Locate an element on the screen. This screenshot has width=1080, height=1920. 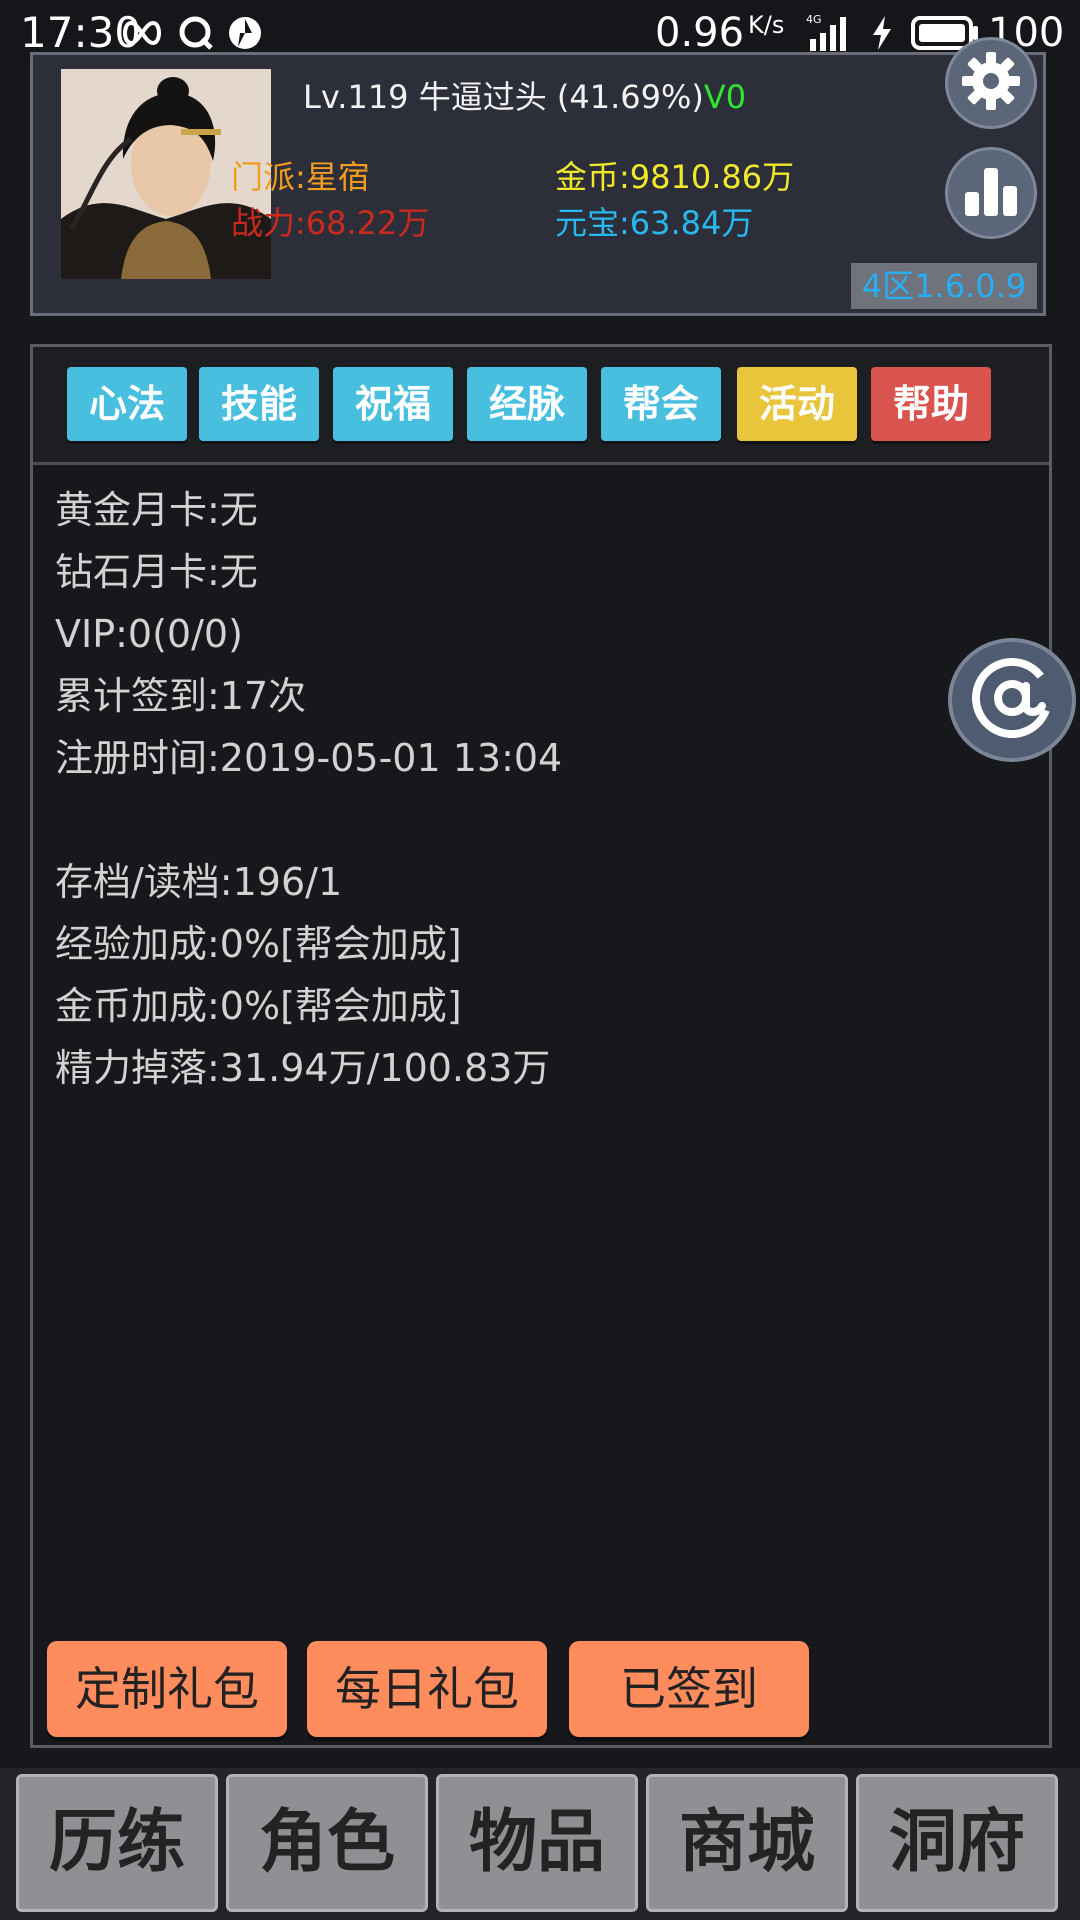
save-load-count: 存档/读档:196/1 is located at coordinates (199, 882).